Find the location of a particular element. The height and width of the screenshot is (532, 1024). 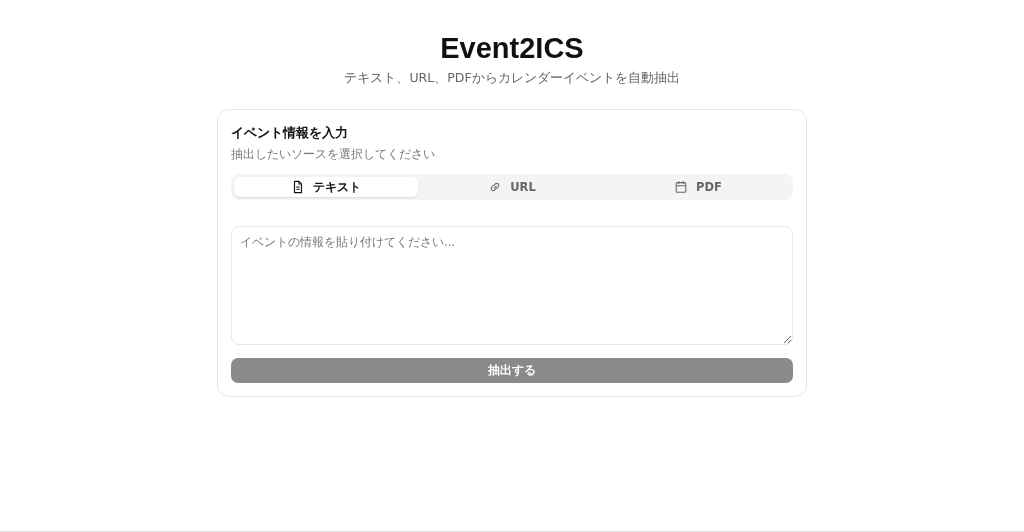

document-icon is located at coordinates (298, 187).